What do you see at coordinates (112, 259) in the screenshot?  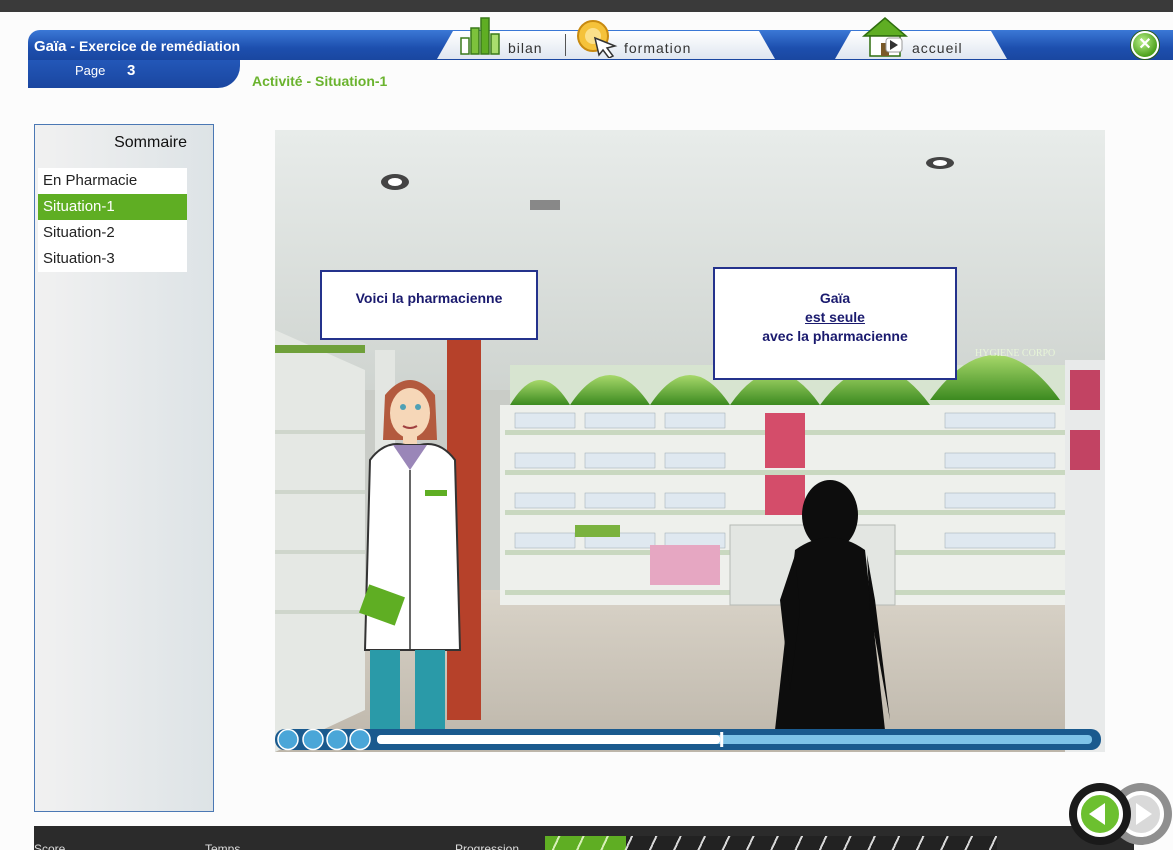 I see `sidebar-item-situation-3: Situation-3` at bounding box center [112, 259].